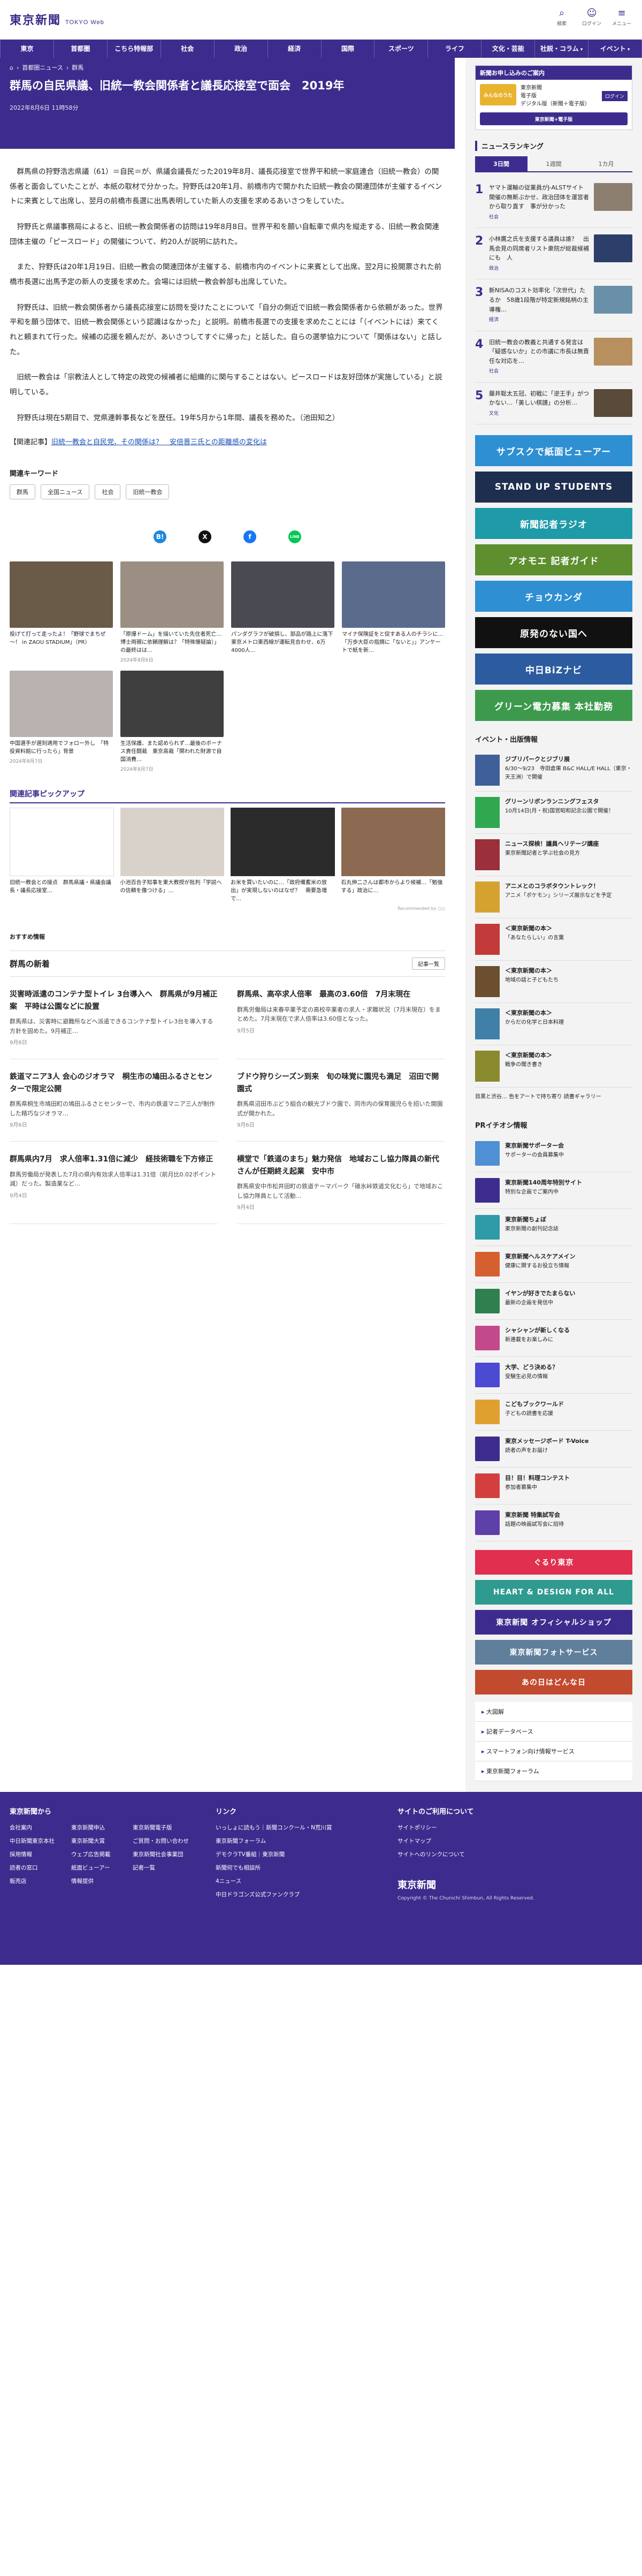  What do you see at coordinates (250, 537) in the screenshot?
I see `facebook-share-button: f` at bounding box center [250, 537].